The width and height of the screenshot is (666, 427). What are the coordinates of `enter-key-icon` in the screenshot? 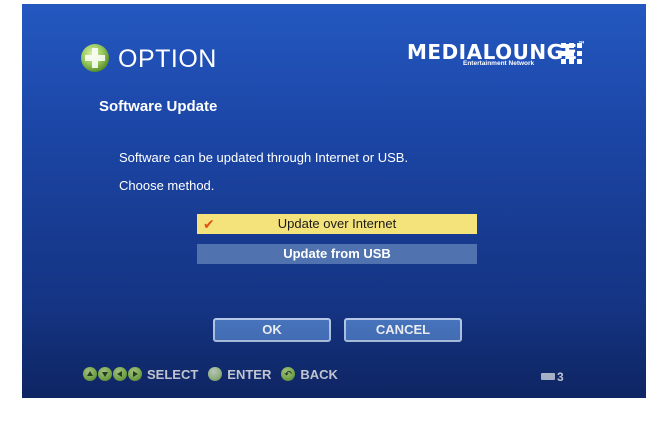 It's located at (215, 374).